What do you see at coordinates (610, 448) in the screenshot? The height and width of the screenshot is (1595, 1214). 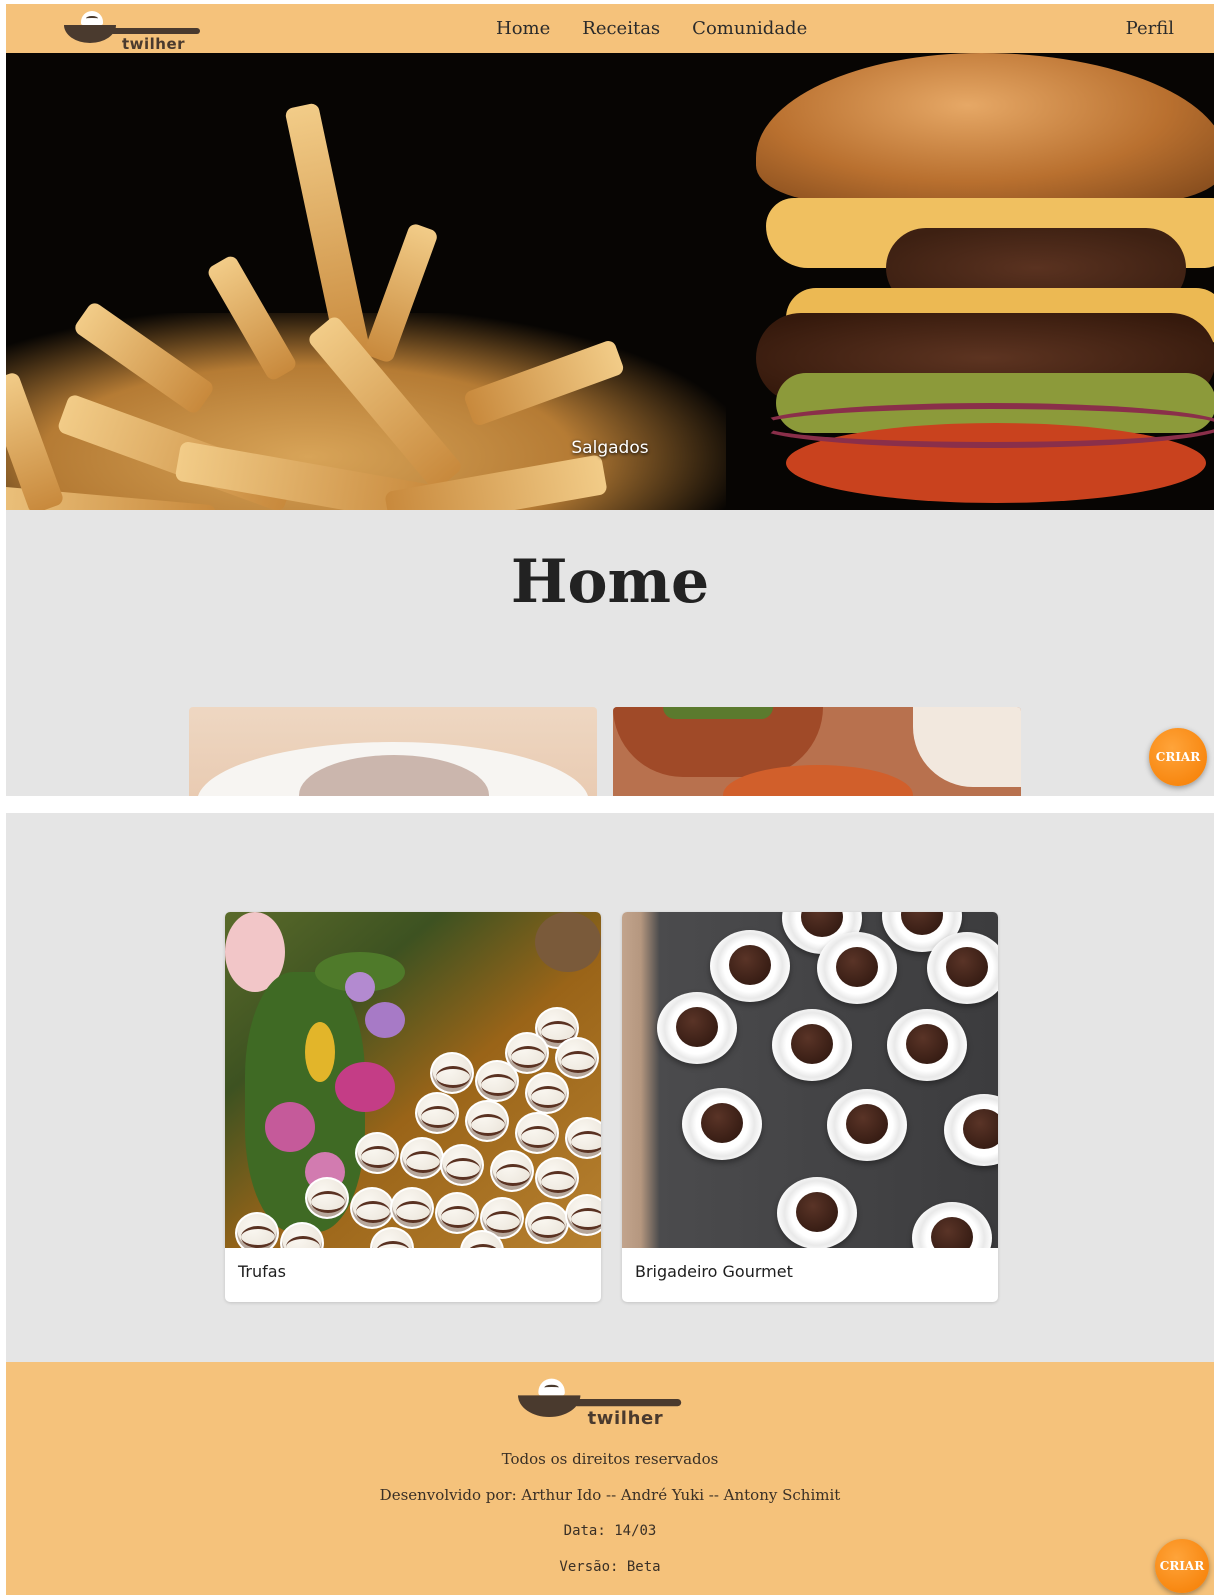 I see `hero-caption: Salgados` at bounding box center [610, 448].